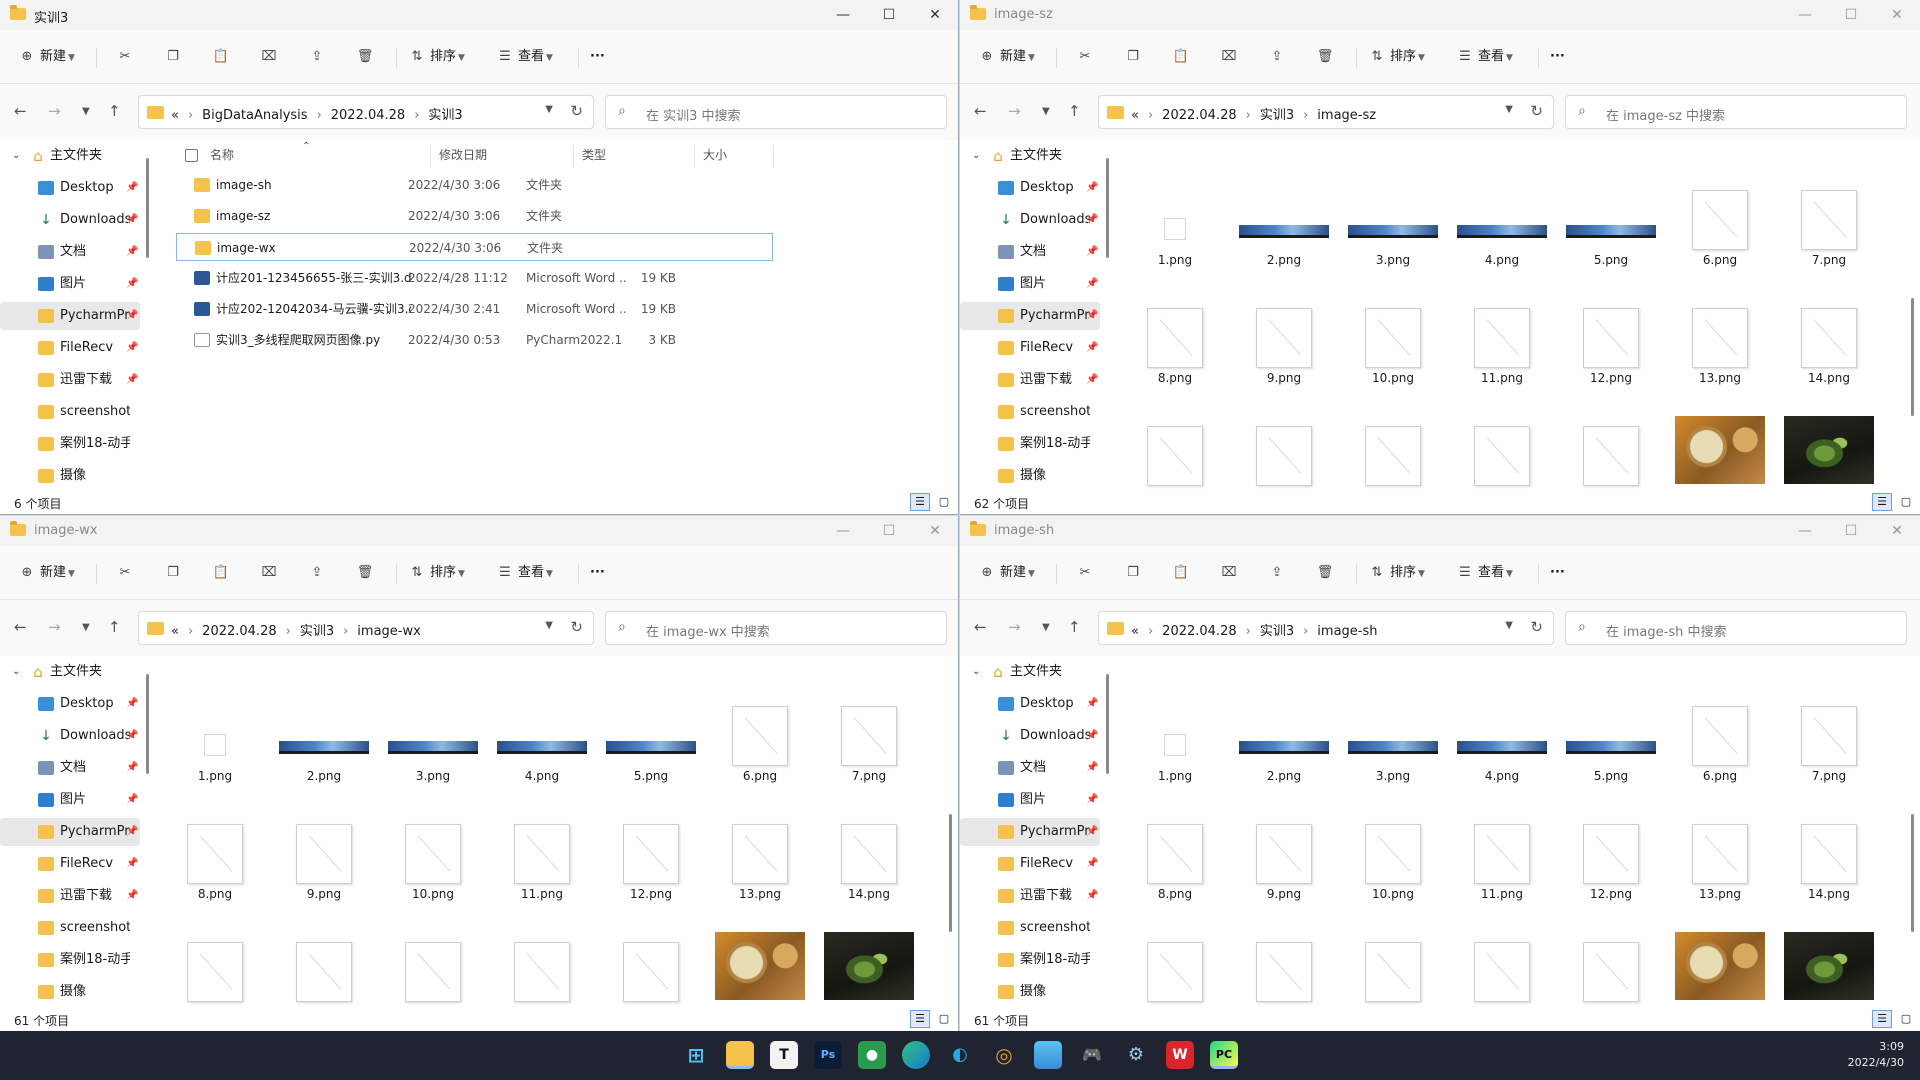  I want to click on search-input: ⌕ 在 image-wx 中搜索, so click(776, 628).